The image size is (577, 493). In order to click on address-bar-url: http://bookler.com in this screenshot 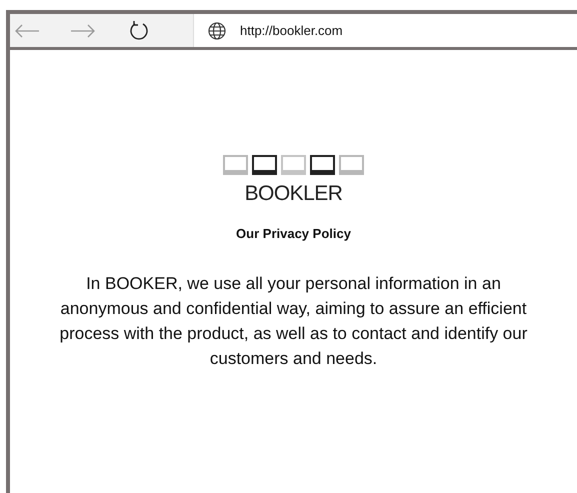, I will do `click(291, 30)`.